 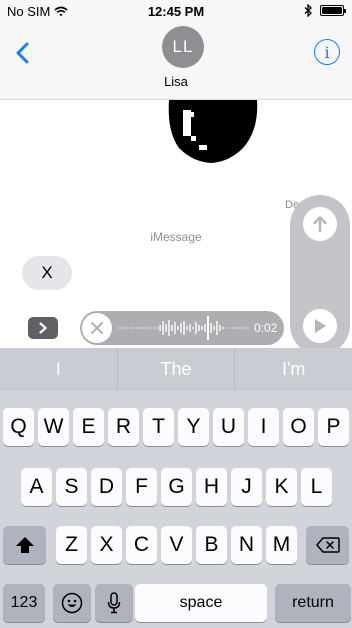 What do you see at coordinates (211, 545) in the screenshot?
I see `key-b: B` at bounding box center [211, 545].